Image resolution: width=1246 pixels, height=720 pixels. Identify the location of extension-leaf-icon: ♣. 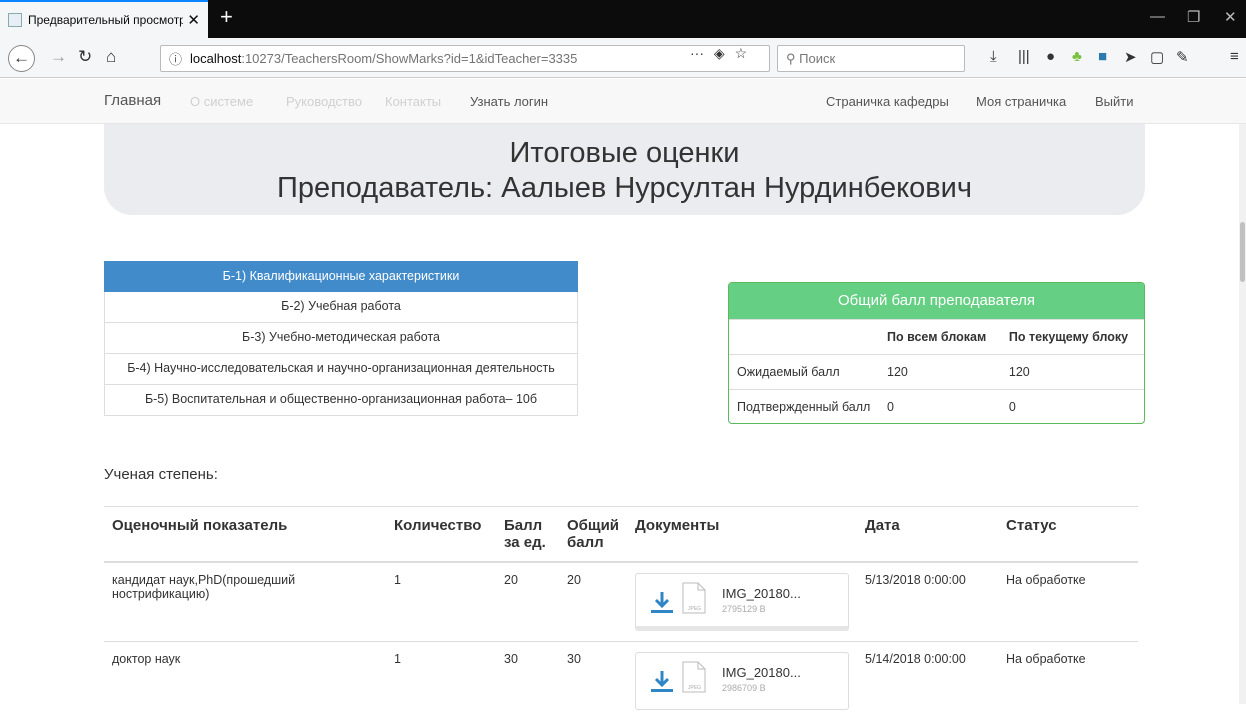
(1077, 56).